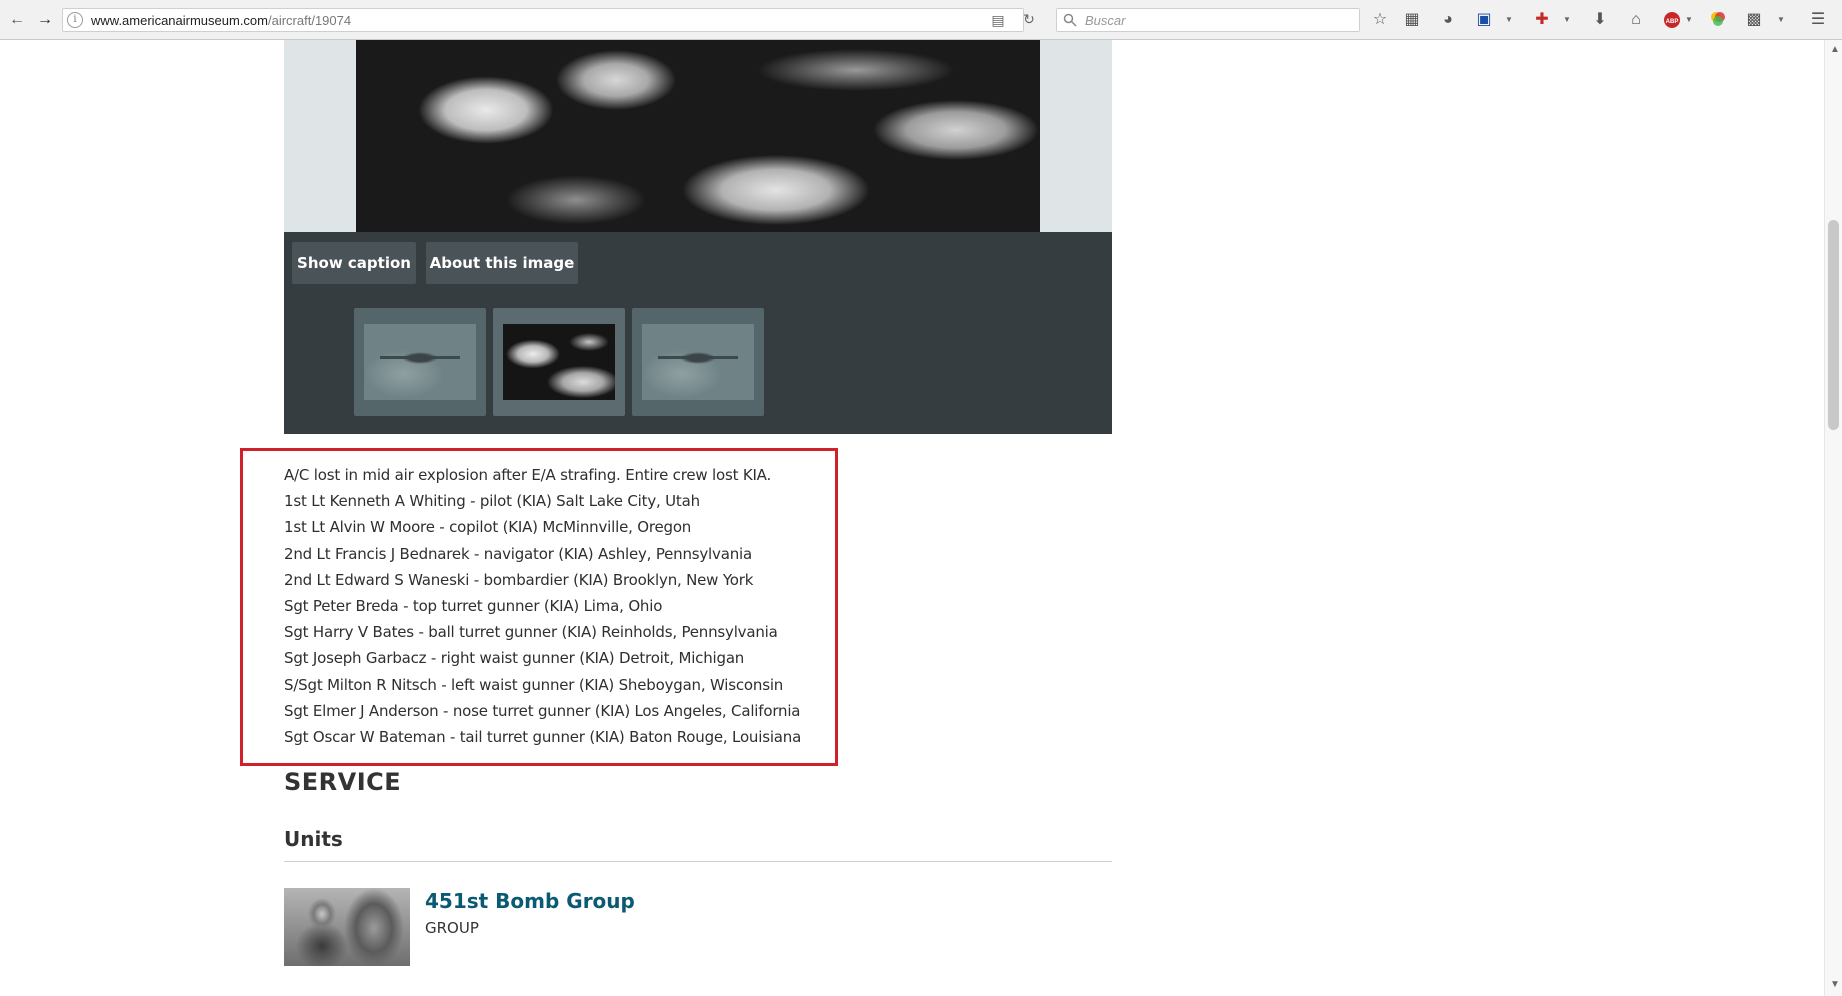 This screenshot has width=1842, height=996. I want to click on url-domain: www.americanairmuseum.com, so click(179, 20).